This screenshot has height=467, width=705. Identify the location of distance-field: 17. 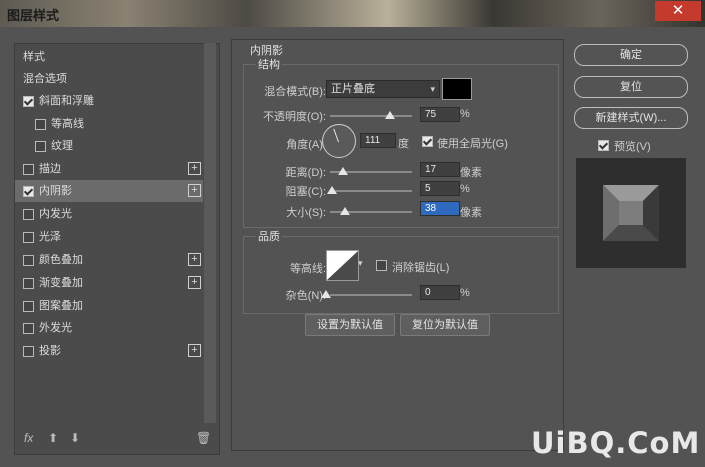
(440, 169).